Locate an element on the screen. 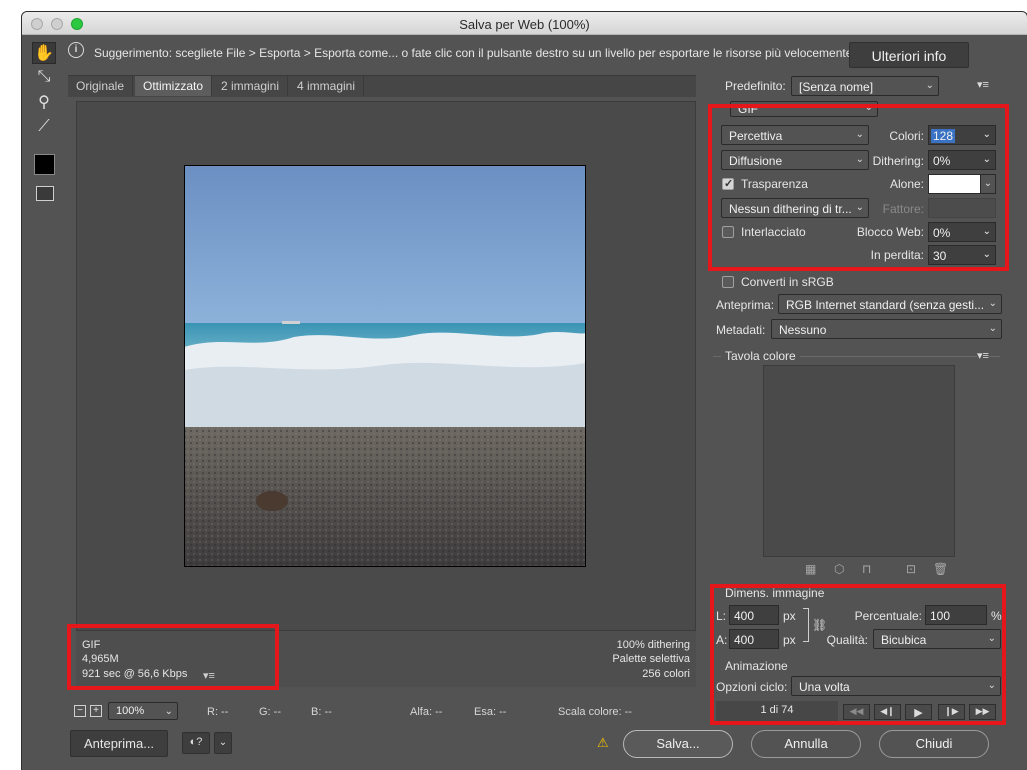 This screenshot has height=770, width=1027. tab-original: Originale is located at coordinates (101, 86).